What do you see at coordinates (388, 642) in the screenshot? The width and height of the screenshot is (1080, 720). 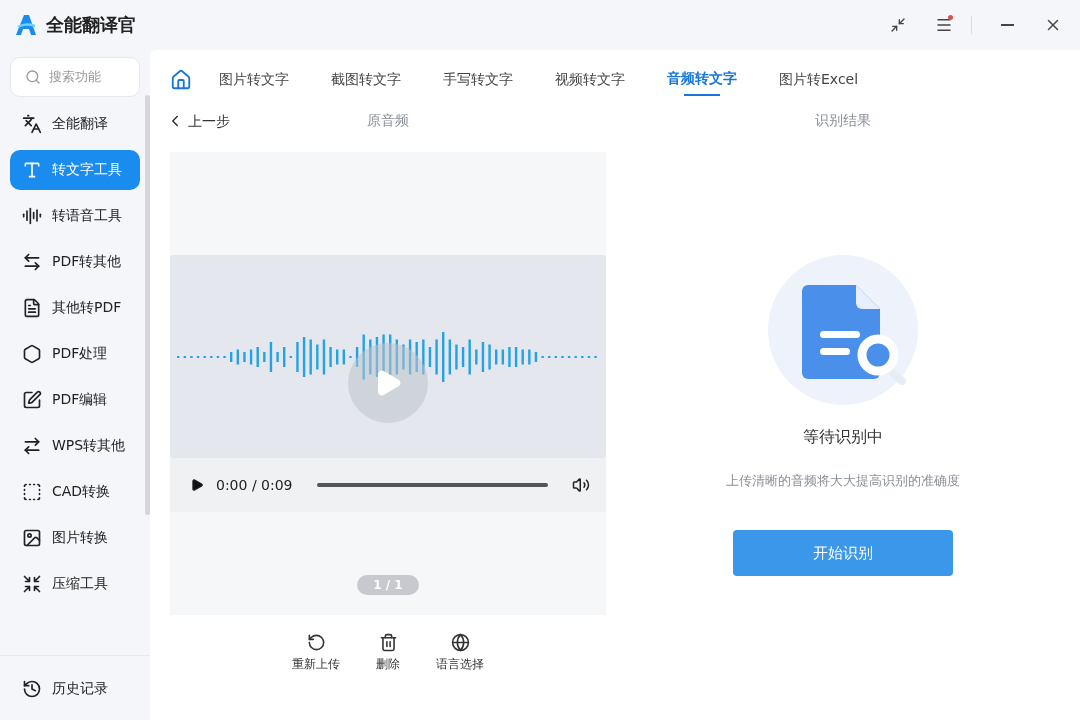 I see `trash-icon` at bounding box center [388, 642].